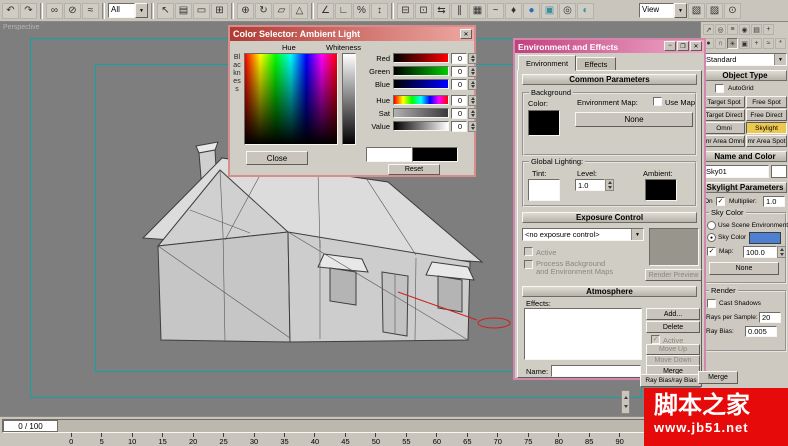 This screenshot has height=446, width=788. I want to click on hue-channel-slider, so click(421, 100).